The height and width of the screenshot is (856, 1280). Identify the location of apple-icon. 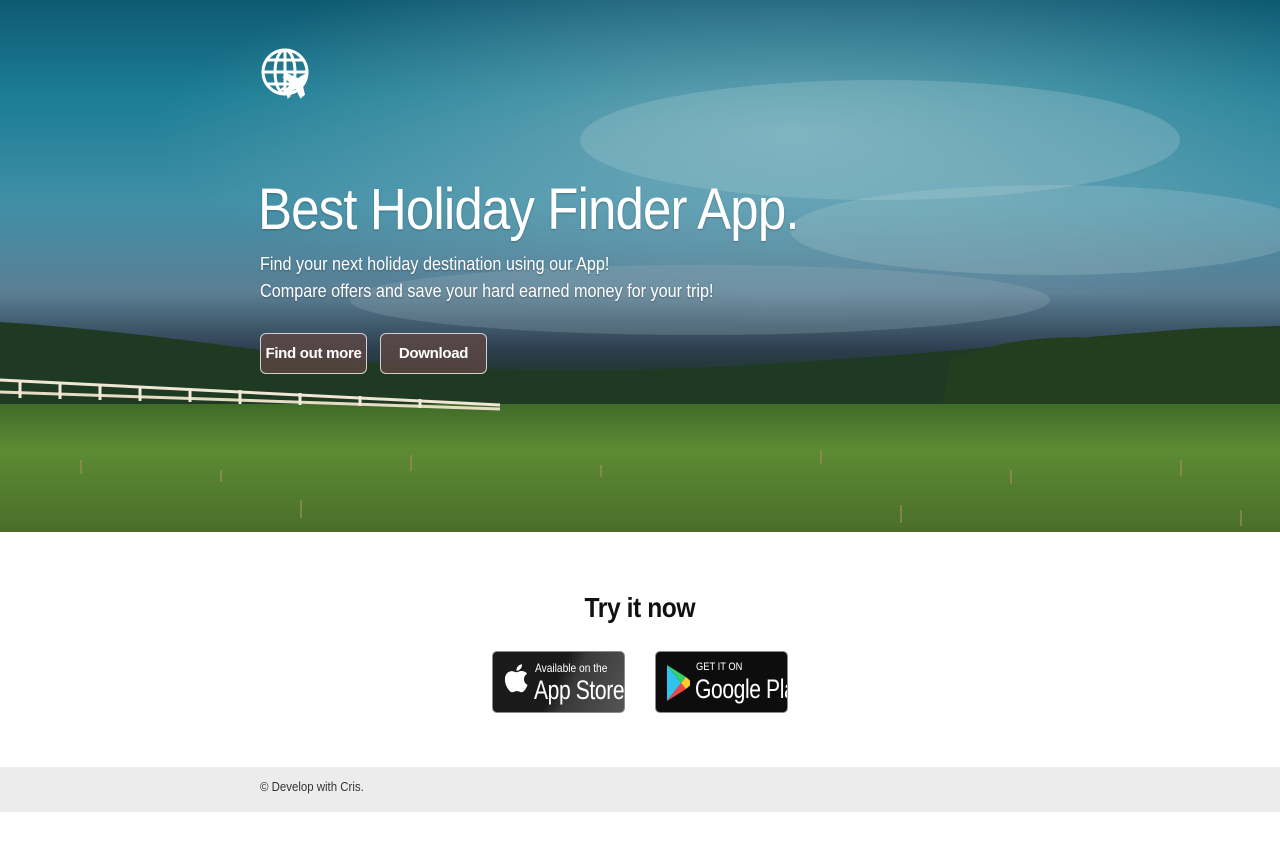
(516, 680).